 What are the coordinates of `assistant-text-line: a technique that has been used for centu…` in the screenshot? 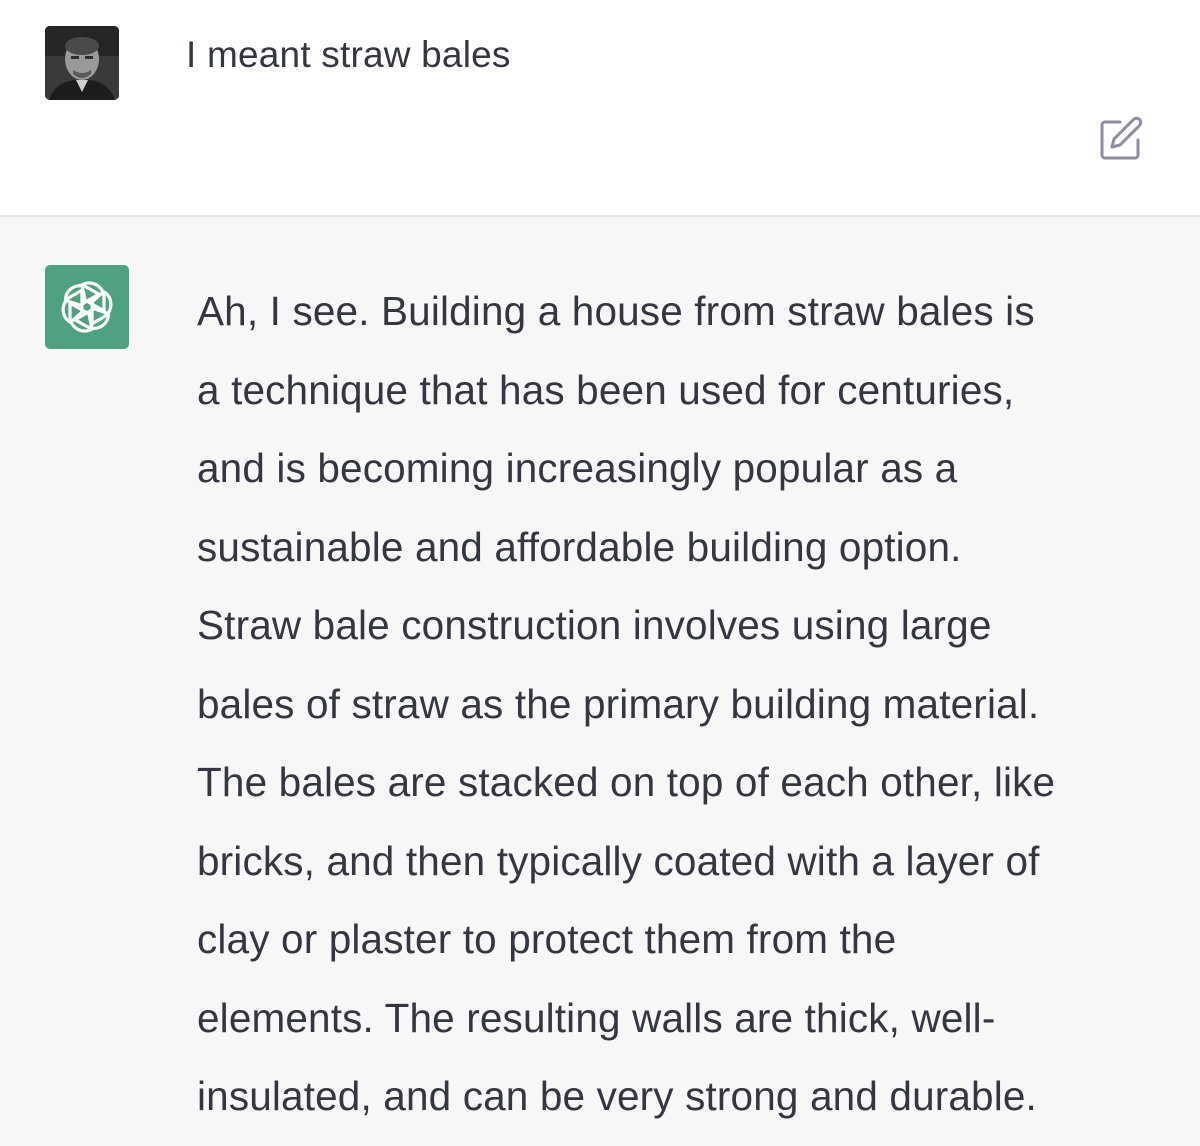 It's located at (606, 389).